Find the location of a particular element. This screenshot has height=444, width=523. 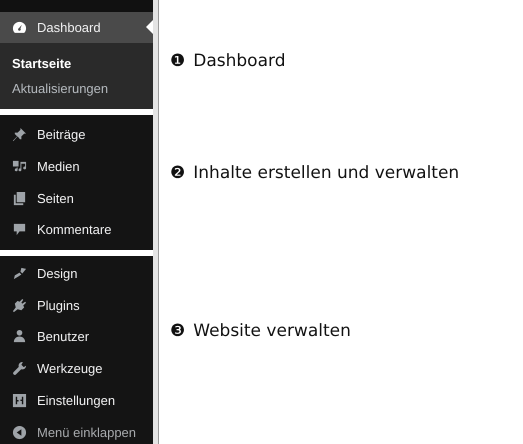

callout-number: ❷ is located at coordinates (178, 173).